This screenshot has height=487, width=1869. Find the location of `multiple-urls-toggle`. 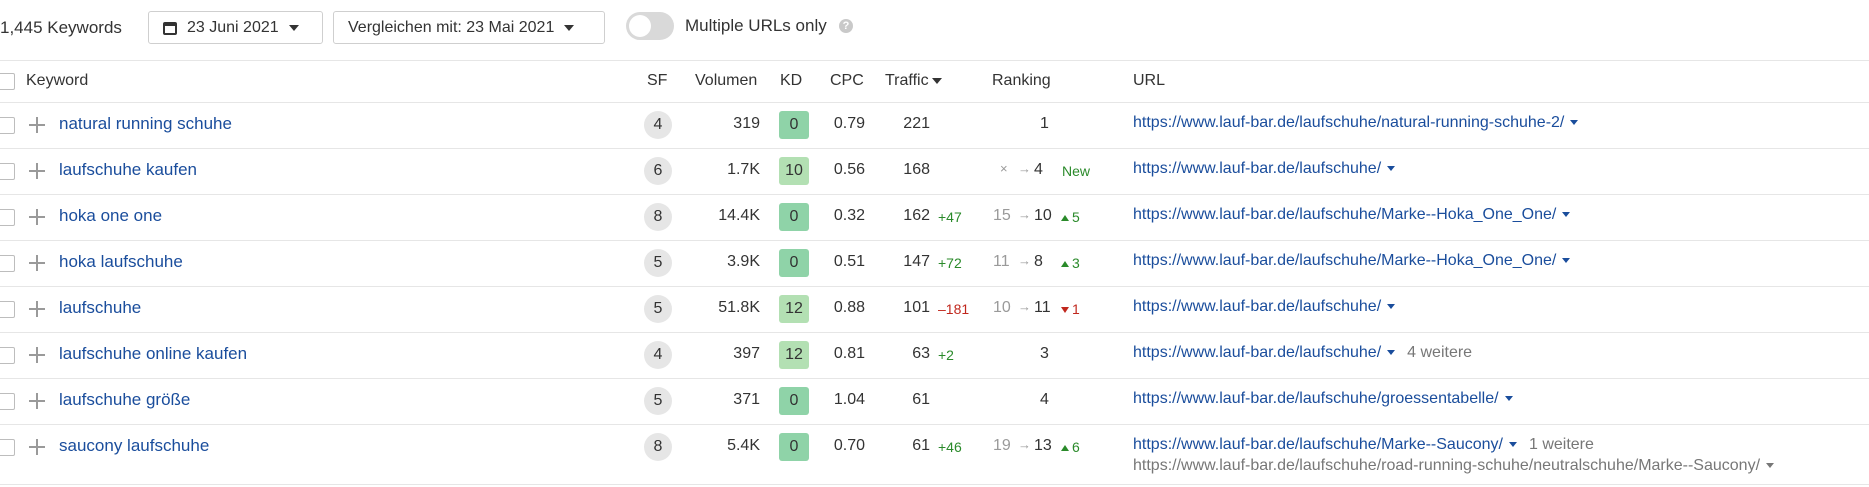

multiple-urls-toggle is located at coordinates (650, 26).